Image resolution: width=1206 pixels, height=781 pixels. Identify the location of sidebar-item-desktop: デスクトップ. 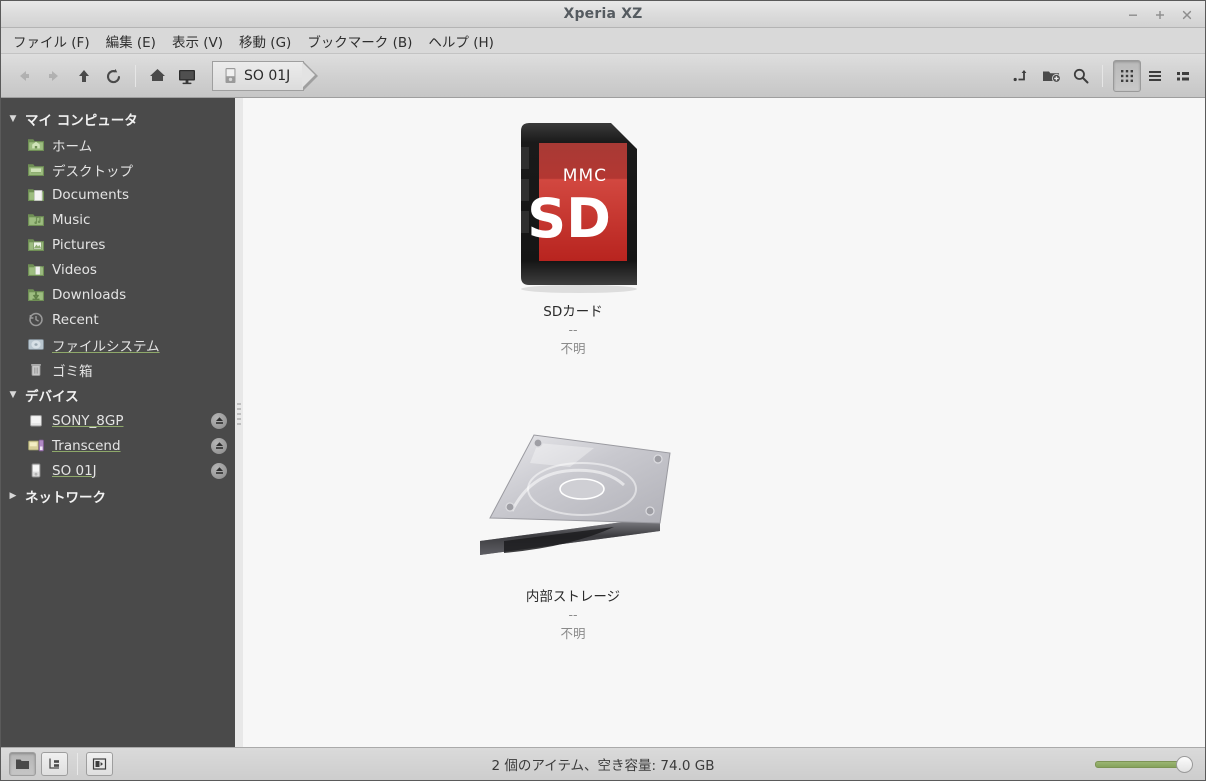
(118, 169).